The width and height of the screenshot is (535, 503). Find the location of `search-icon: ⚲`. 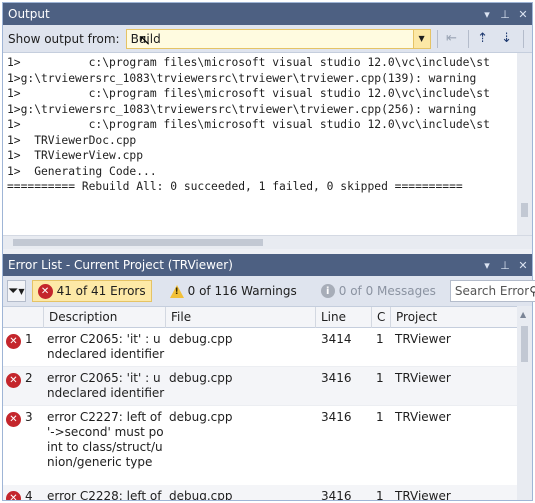

search-icon: ⚲ is located at coordinates (532, 291).